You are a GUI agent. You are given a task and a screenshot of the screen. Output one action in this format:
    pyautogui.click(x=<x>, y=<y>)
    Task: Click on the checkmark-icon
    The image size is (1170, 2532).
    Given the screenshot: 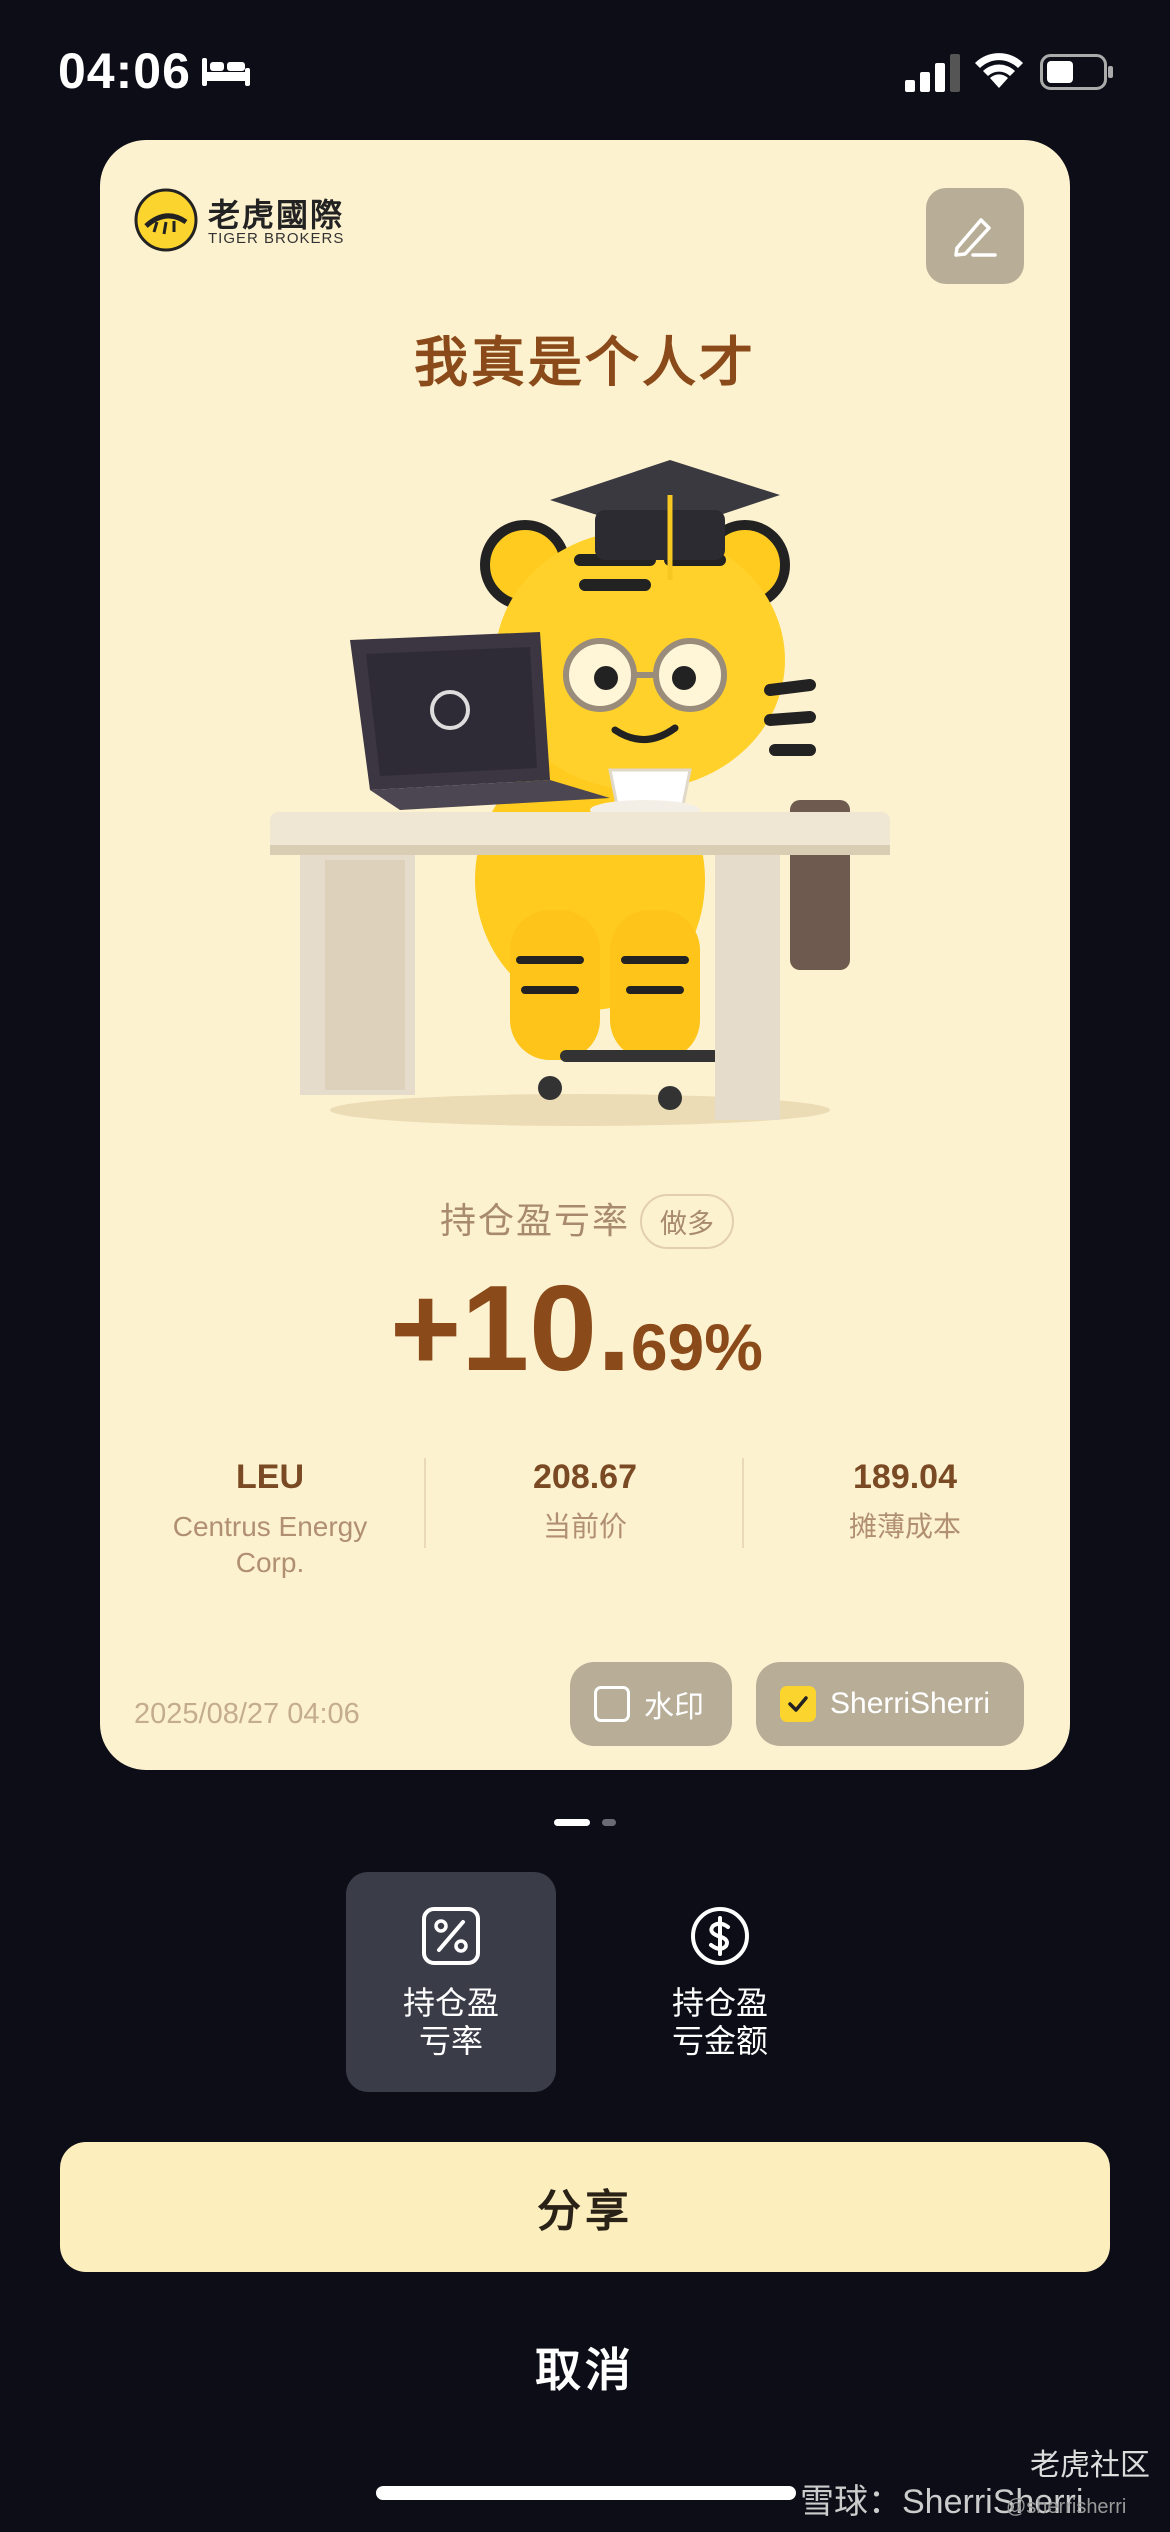 What is the action you would take?
    pyautogui.click(x=798, y=1704)
    